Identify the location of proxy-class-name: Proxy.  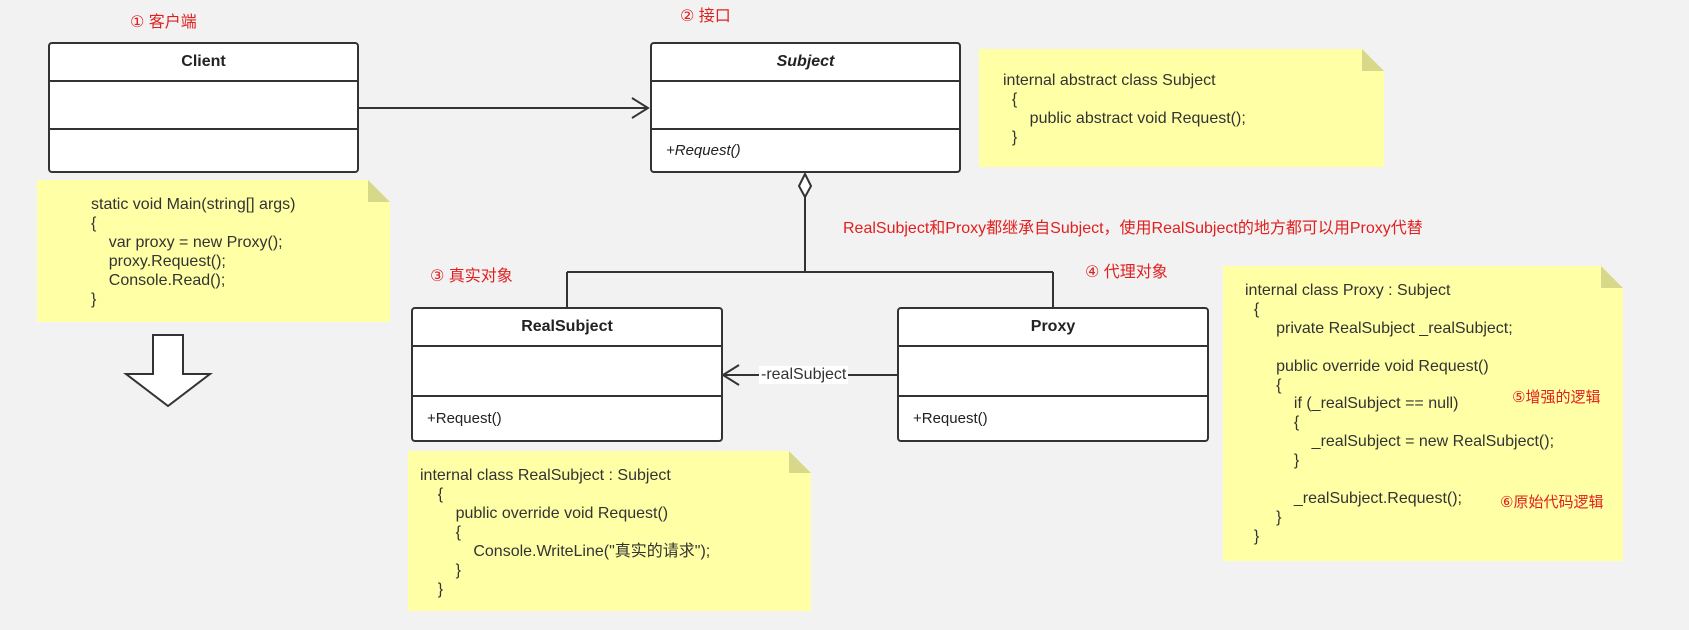
(1053, 328).